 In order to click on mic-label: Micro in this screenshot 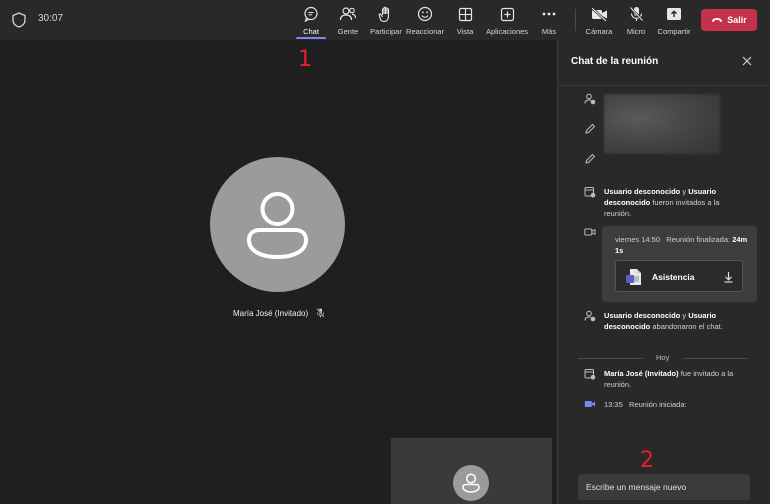, I will do `click(636, 31)`.